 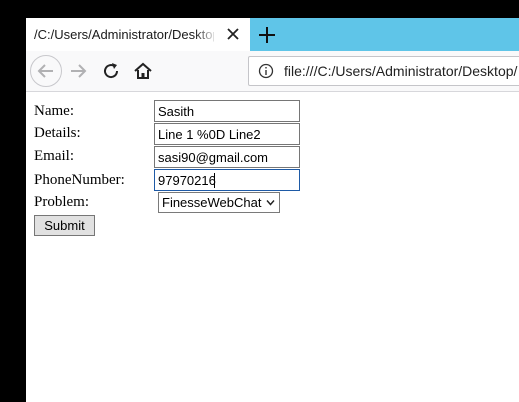 What do you see at coordinates (401, 71) in the screenshot?
I see `url-text: file:///C:/Users/Administrator/Desktop/` at bounding box center [401, 71].